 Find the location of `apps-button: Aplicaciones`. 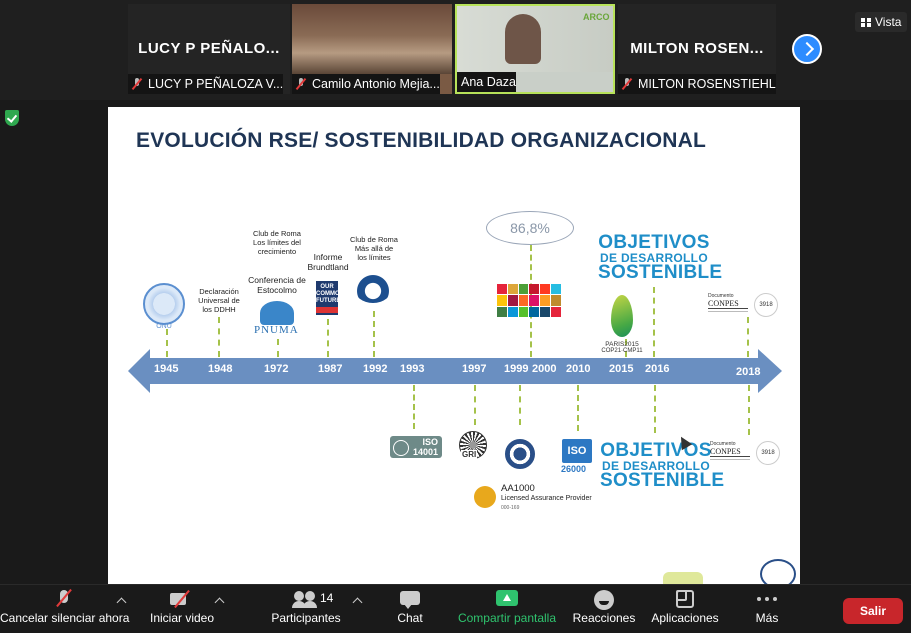

apps-button: Aplicaciones is located at coordinates (685, 609).